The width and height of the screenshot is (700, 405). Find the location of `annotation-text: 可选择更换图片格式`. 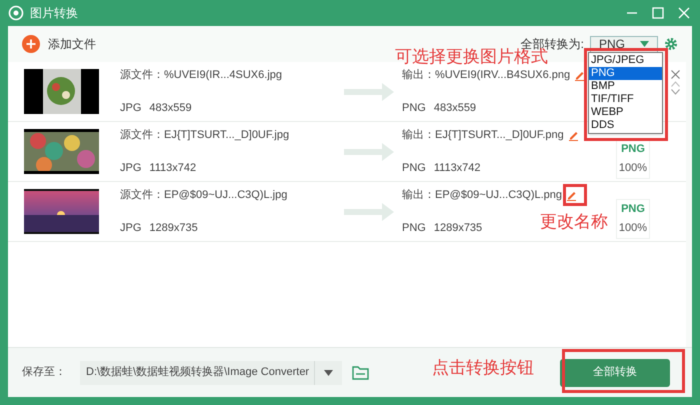

annotation-text: 可选择更换图片格式 is located at coordinates (471, 57).